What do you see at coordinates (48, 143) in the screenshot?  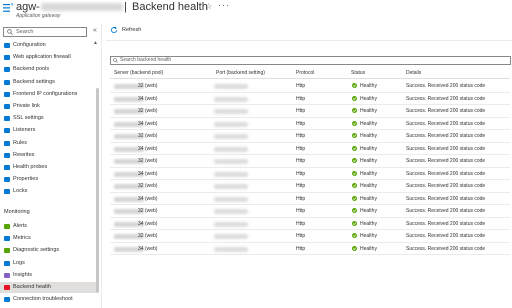 I see `sidebar-item-rules: Rules` at bounding box center [48, 143].